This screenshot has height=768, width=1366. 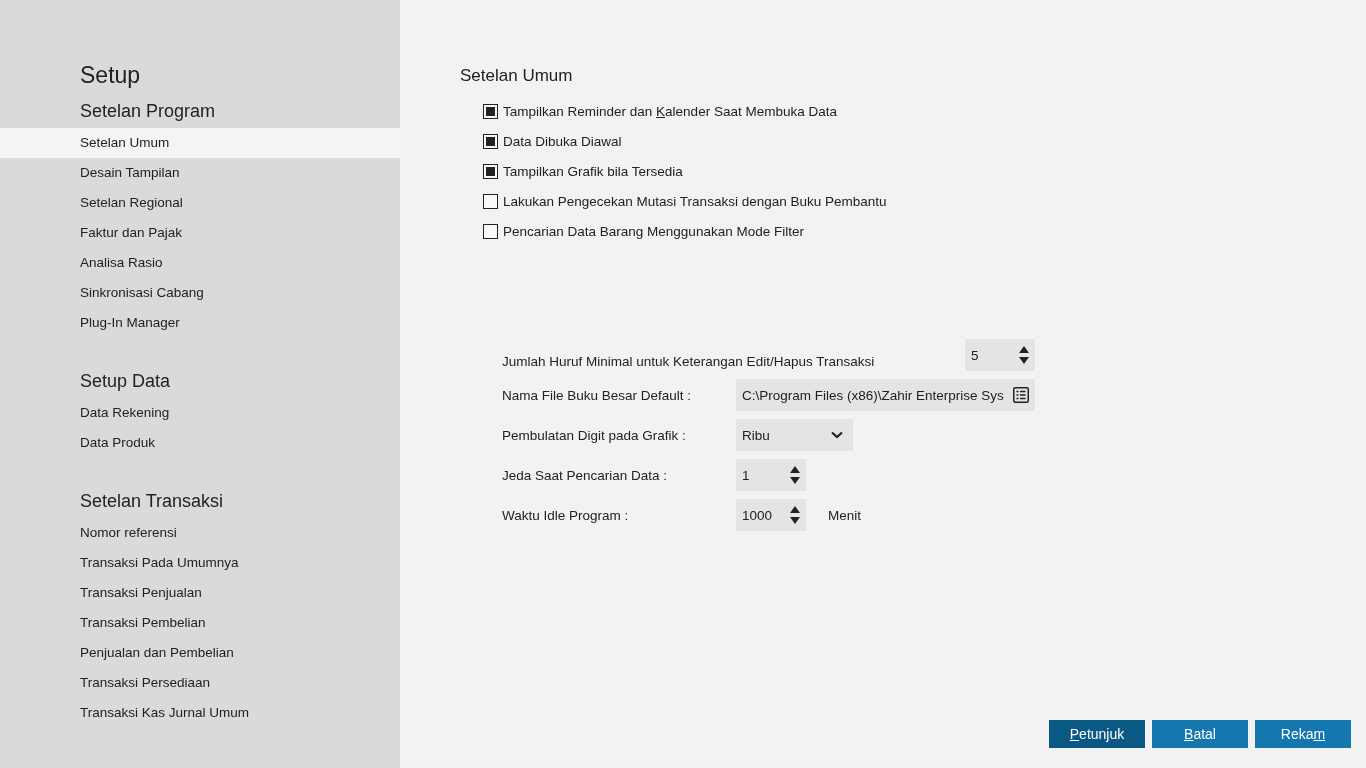 What do you see at coordinates (566, 515) in the screenshot?
I see `field-label: Waktu Idle Program :` at bounding box center [566, 515].